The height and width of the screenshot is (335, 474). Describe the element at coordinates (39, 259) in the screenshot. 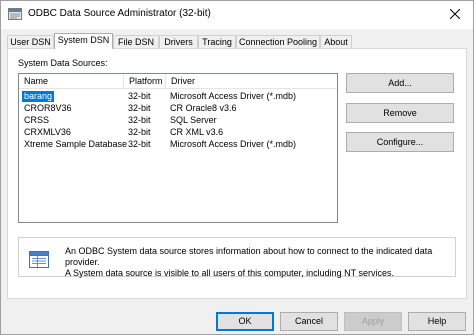

I see `data-source-info-icon` at that location.